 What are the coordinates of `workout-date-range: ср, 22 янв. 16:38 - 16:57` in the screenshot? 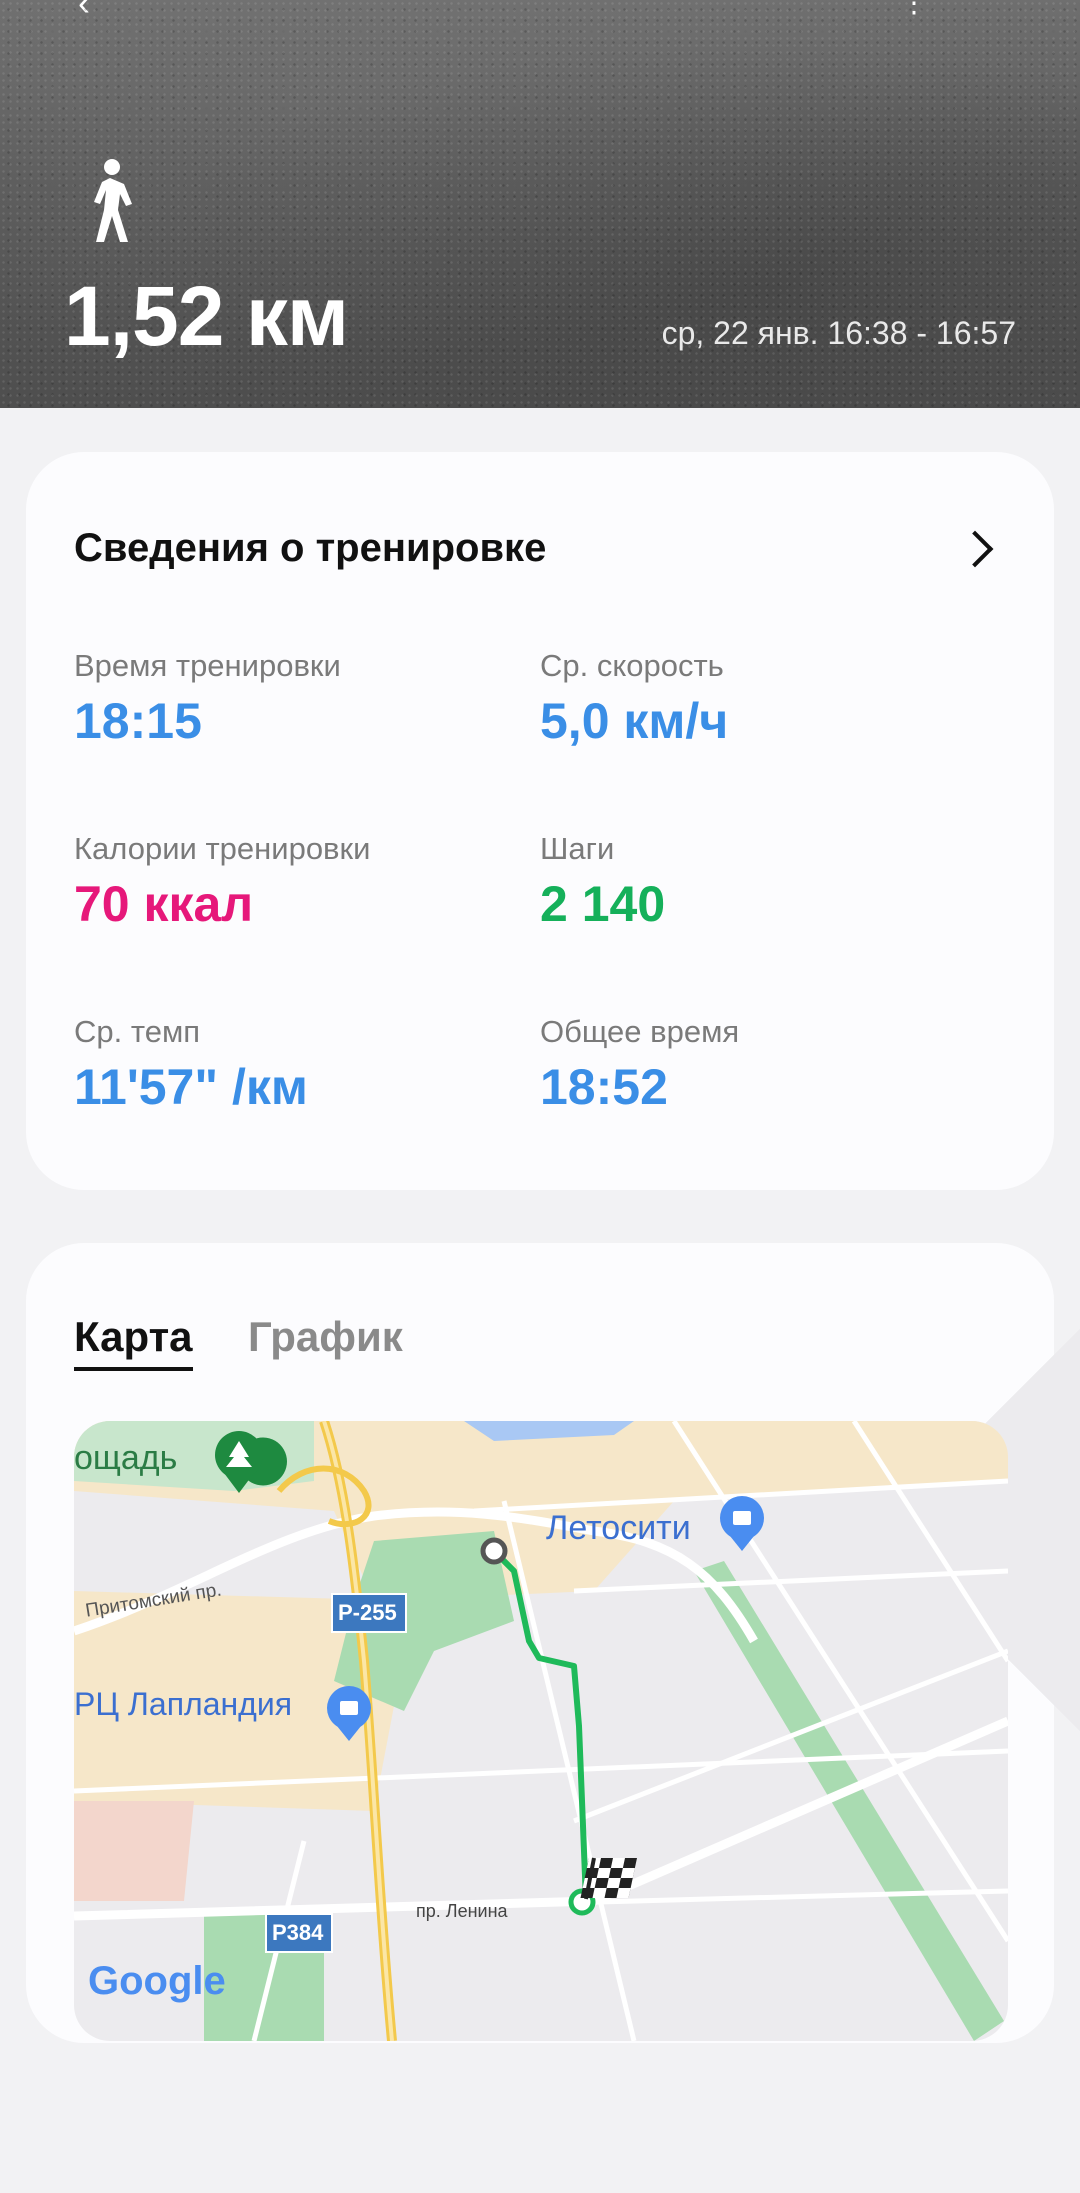 It's located at (838, 333).